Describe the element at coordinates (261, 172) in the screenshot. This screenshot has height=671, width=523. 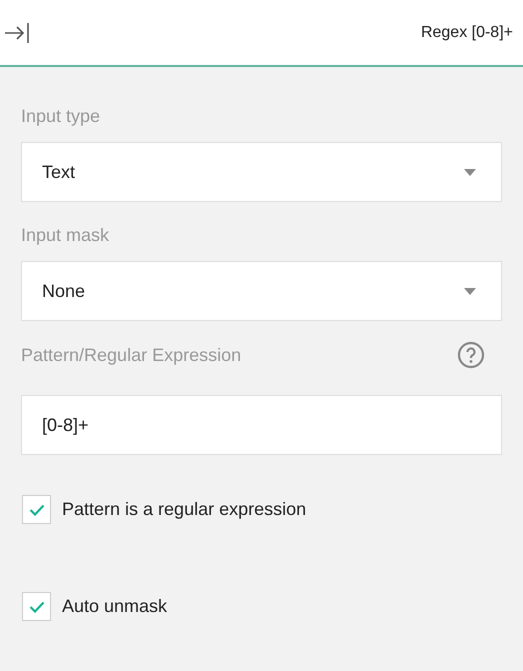
I see `dropdown-field: Text` at that location.